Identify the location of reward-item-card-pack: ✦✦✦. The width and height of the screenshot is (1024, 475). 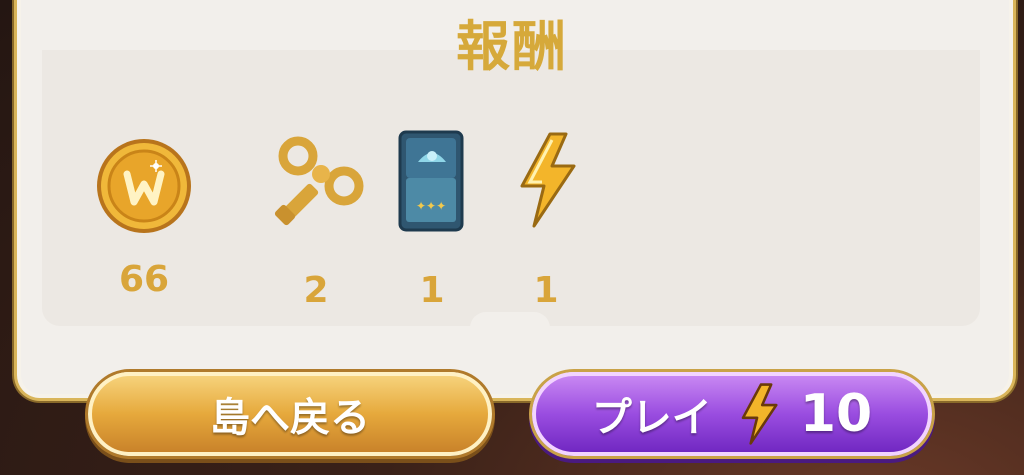
(432, 183).